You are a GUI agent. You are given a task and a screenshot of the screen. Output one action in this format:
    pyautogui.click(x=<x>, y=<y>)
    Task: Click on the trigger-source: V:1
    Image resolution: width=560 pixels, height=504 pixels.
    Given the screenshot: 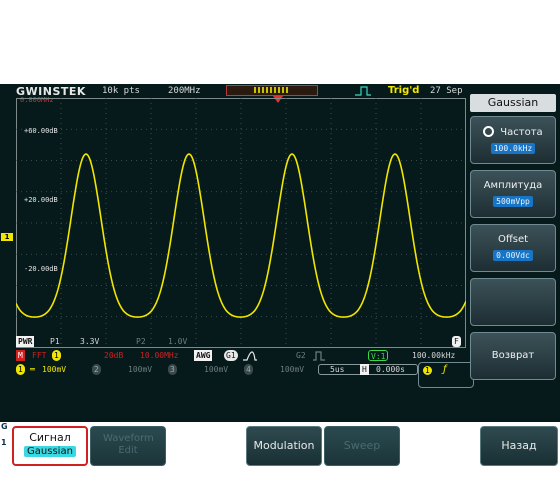 What is the action you would take?
    pyautogui.click(x=378, y=355)
    